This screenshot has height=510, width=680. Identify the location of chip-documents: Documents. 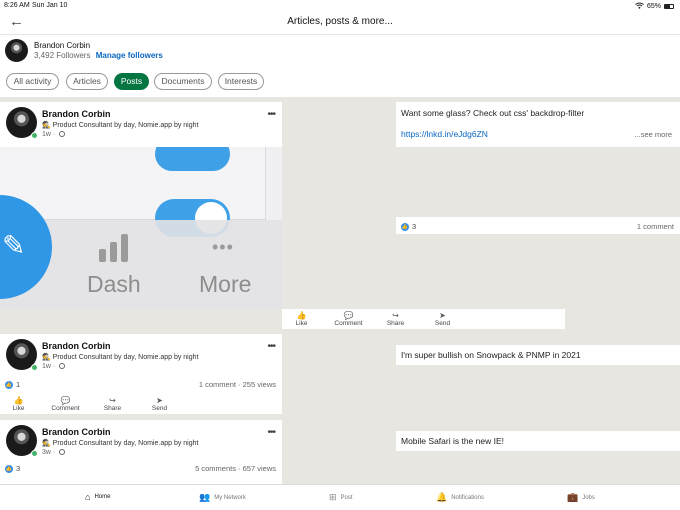
(183, 81).